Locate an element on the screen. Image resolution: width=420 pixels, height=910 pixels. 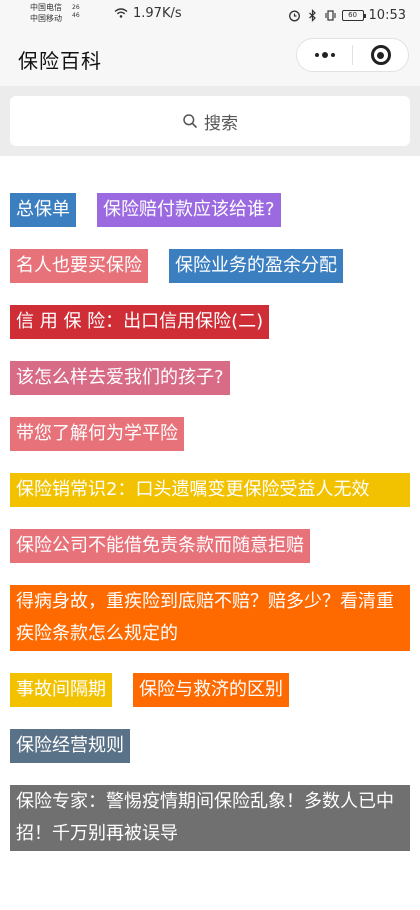
more-dots-icon is located at coordinates (324, 55).